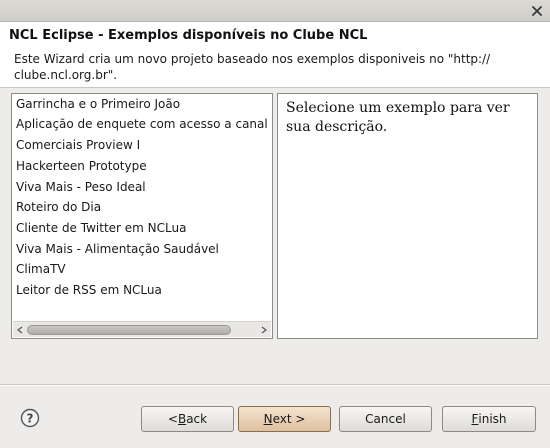 This screenshot has height=448, width=550. I want to click on next-button: Next >, so click(284, 419).